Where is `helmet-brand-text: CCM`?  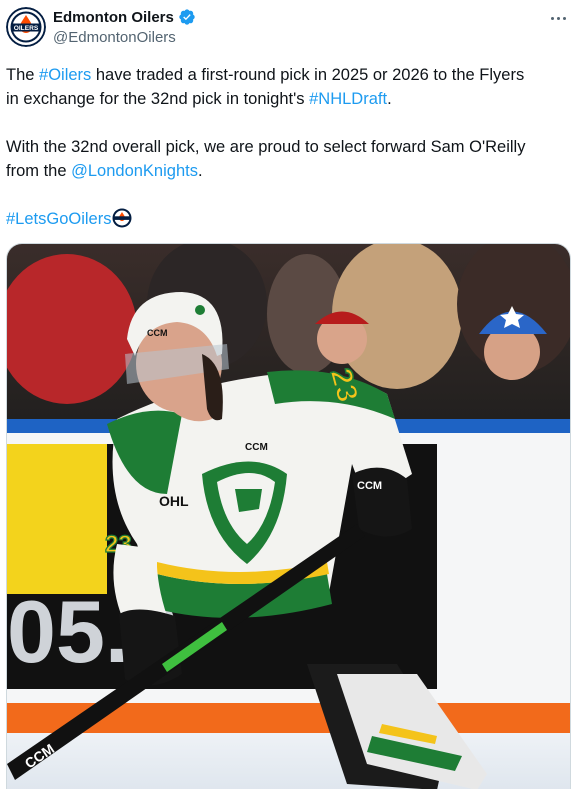
helmet-brand-text: CCM is located at coordinates (157, 333).